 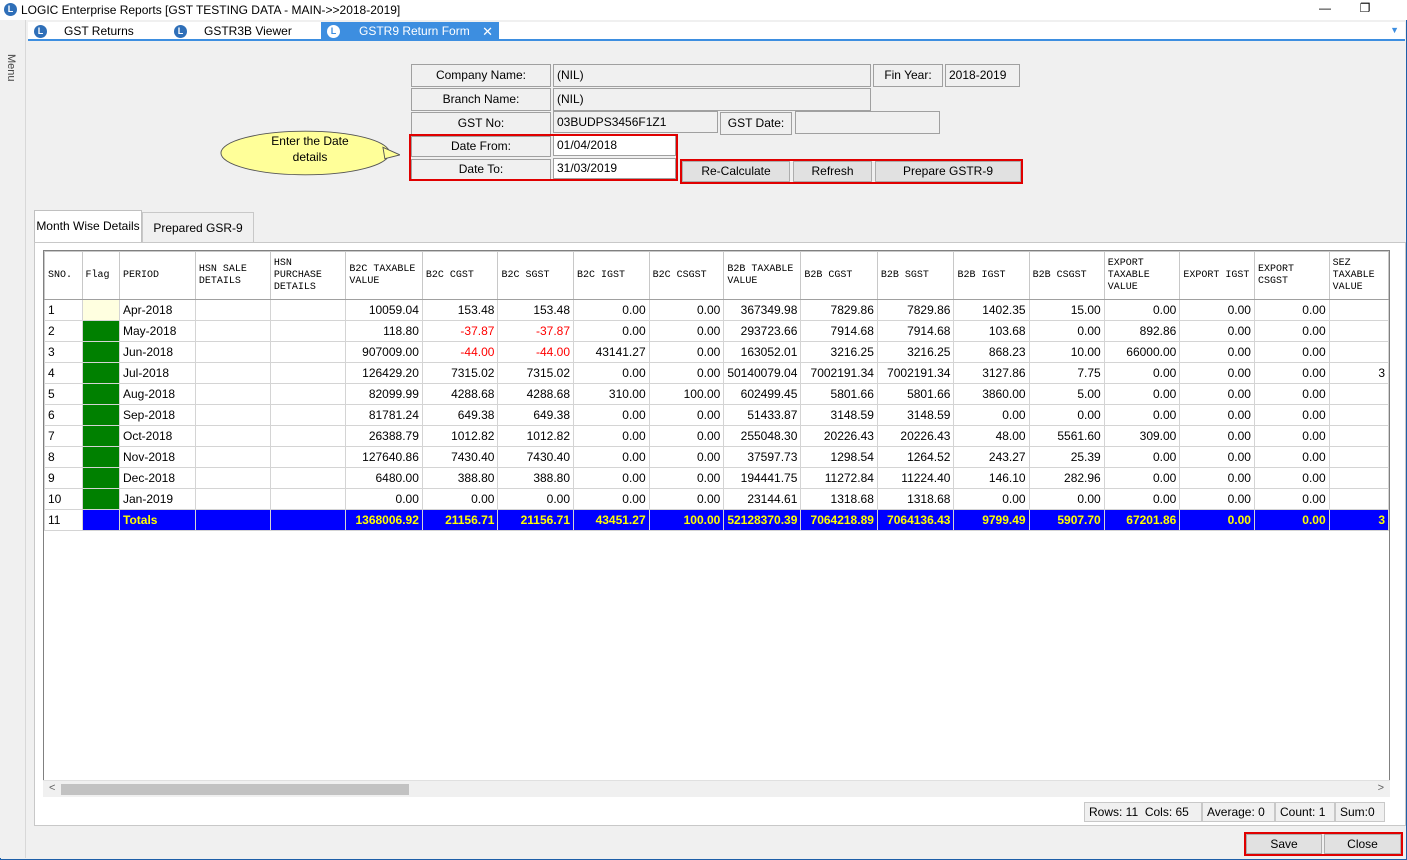 What do you see at coordinates (1143, 812) in the screenshot?
I see `status-rows-cols: Rows: 11 Cols: 65` at bounding box center [1143, 812].